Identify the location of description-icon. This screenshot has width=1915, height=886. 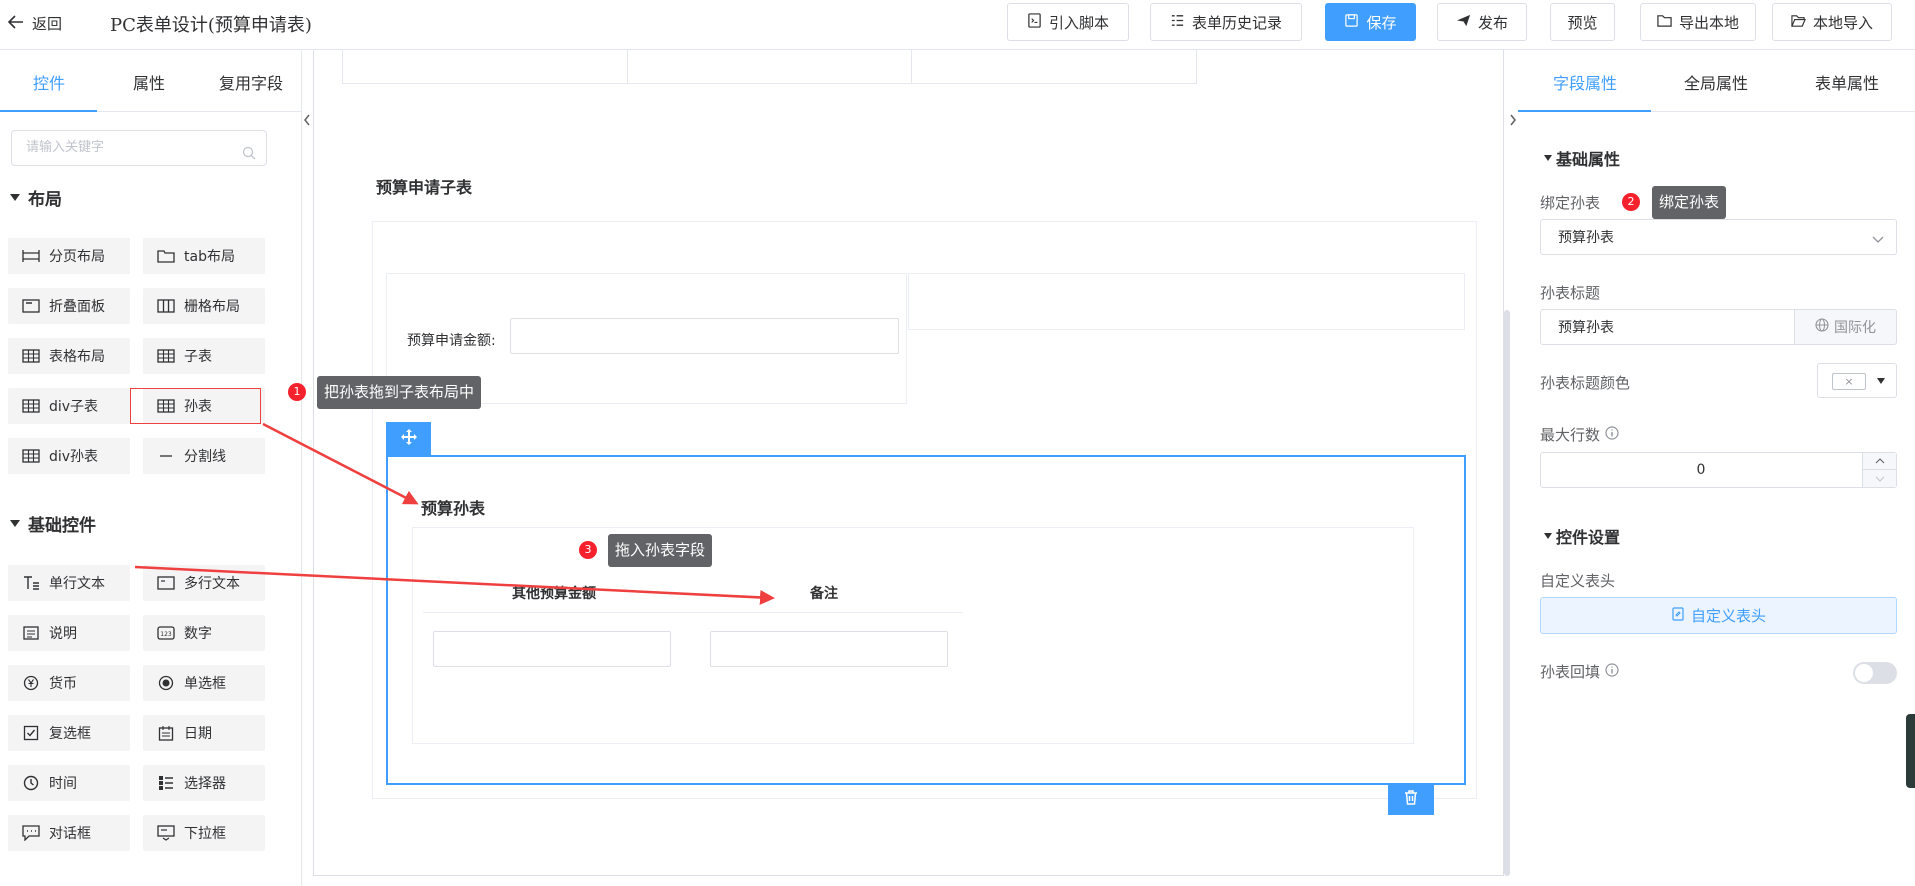
(31, 633).